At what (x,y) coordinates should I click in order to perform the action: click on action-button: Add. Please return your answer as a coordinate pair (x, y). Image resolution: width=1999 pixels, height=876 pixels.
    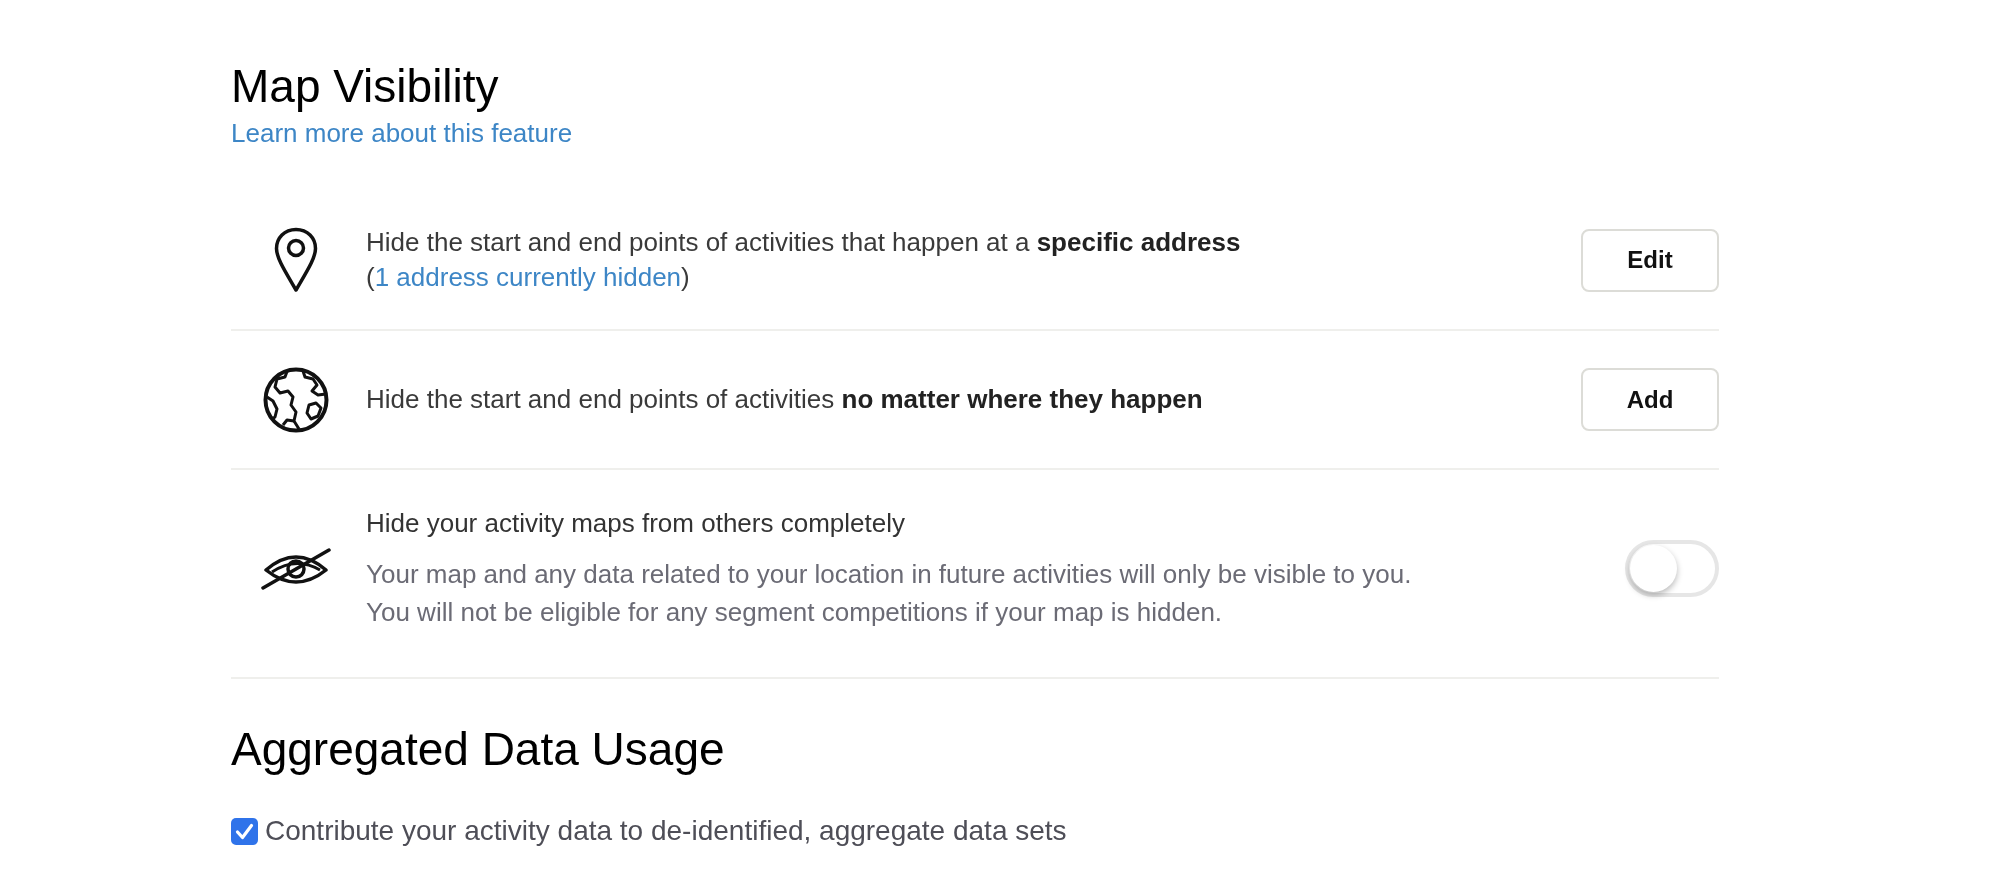
    Looking at the image, I should click on (1650, 399).